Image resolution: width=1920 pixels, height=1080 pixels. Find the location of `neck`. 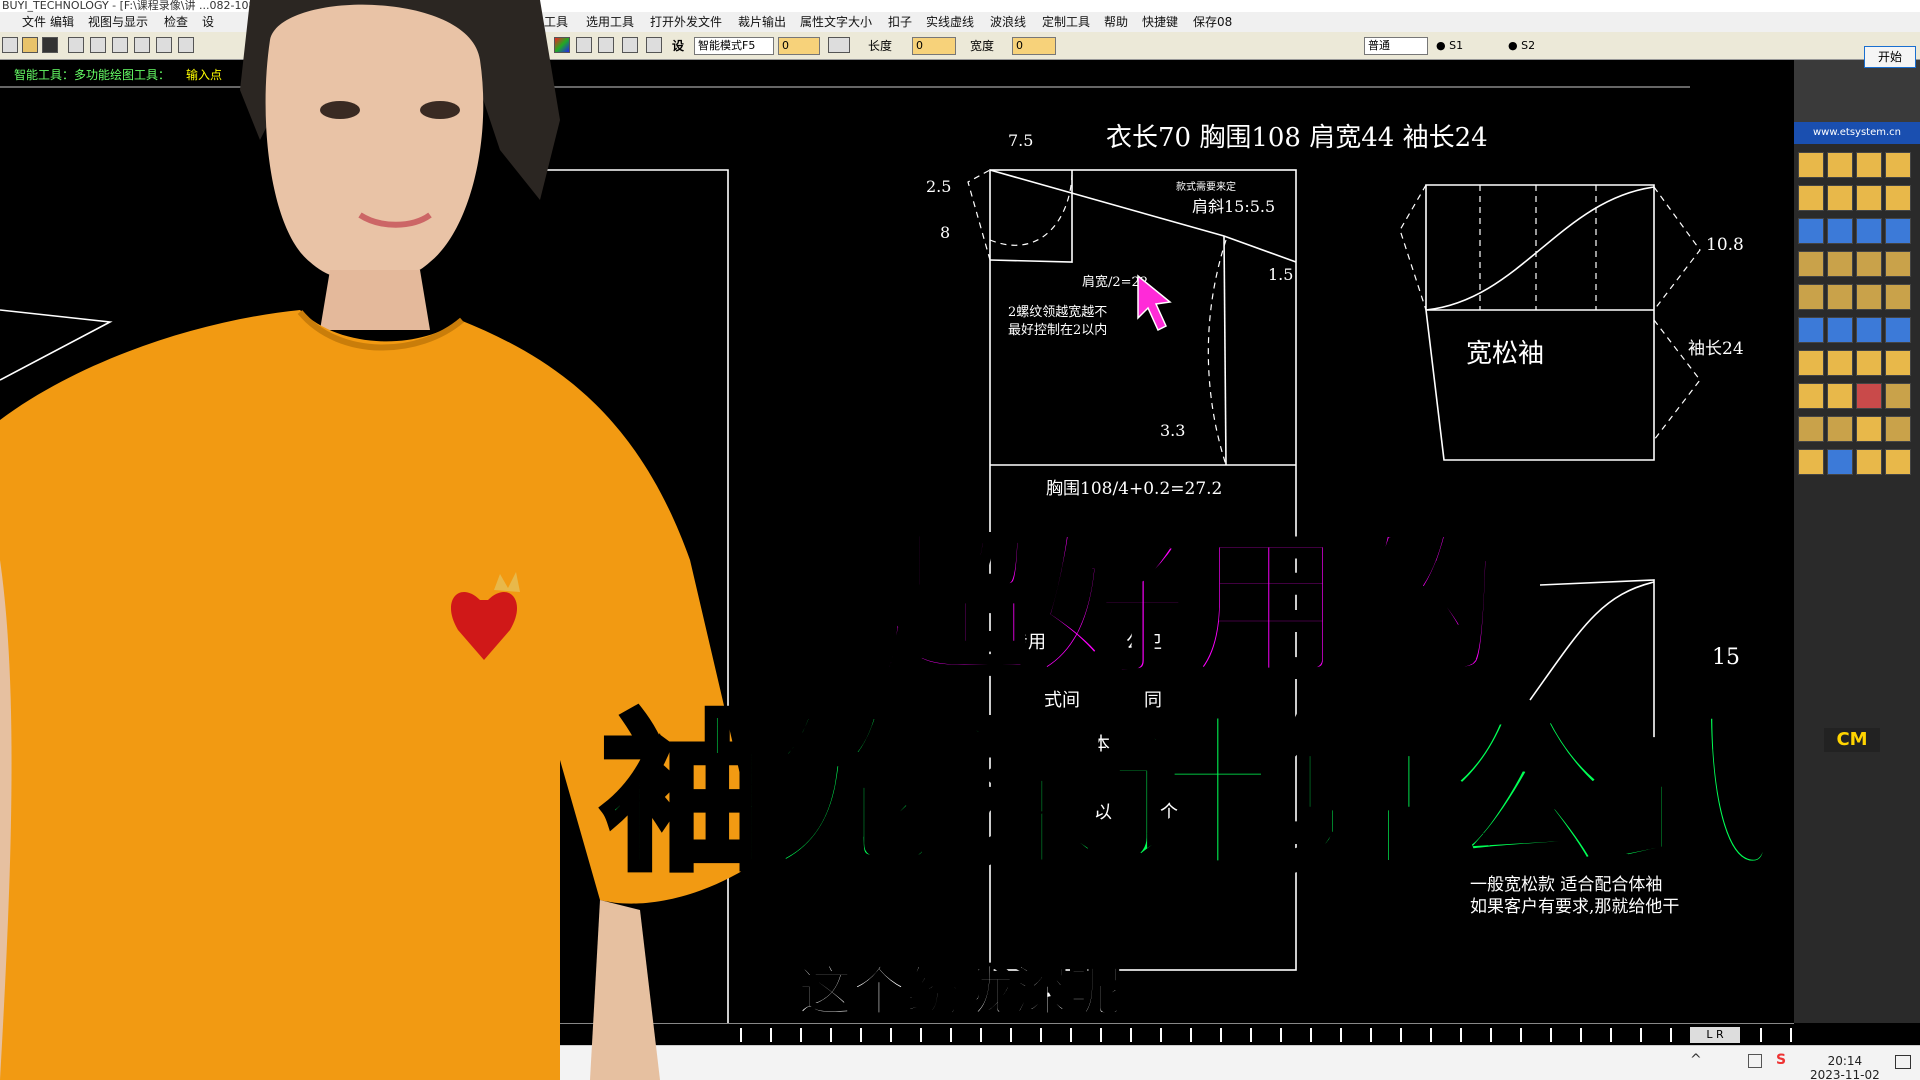

neck is located at coordinates (375, 300).